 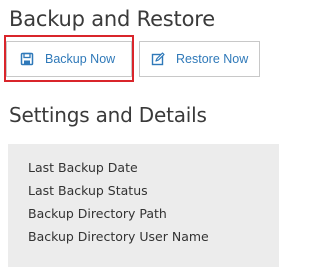 What do you see at coordinates (83, 167) in the screenshot?
I see `detail-row-last-backup-date: Last Backup Date` at bounding box center [83, 167].